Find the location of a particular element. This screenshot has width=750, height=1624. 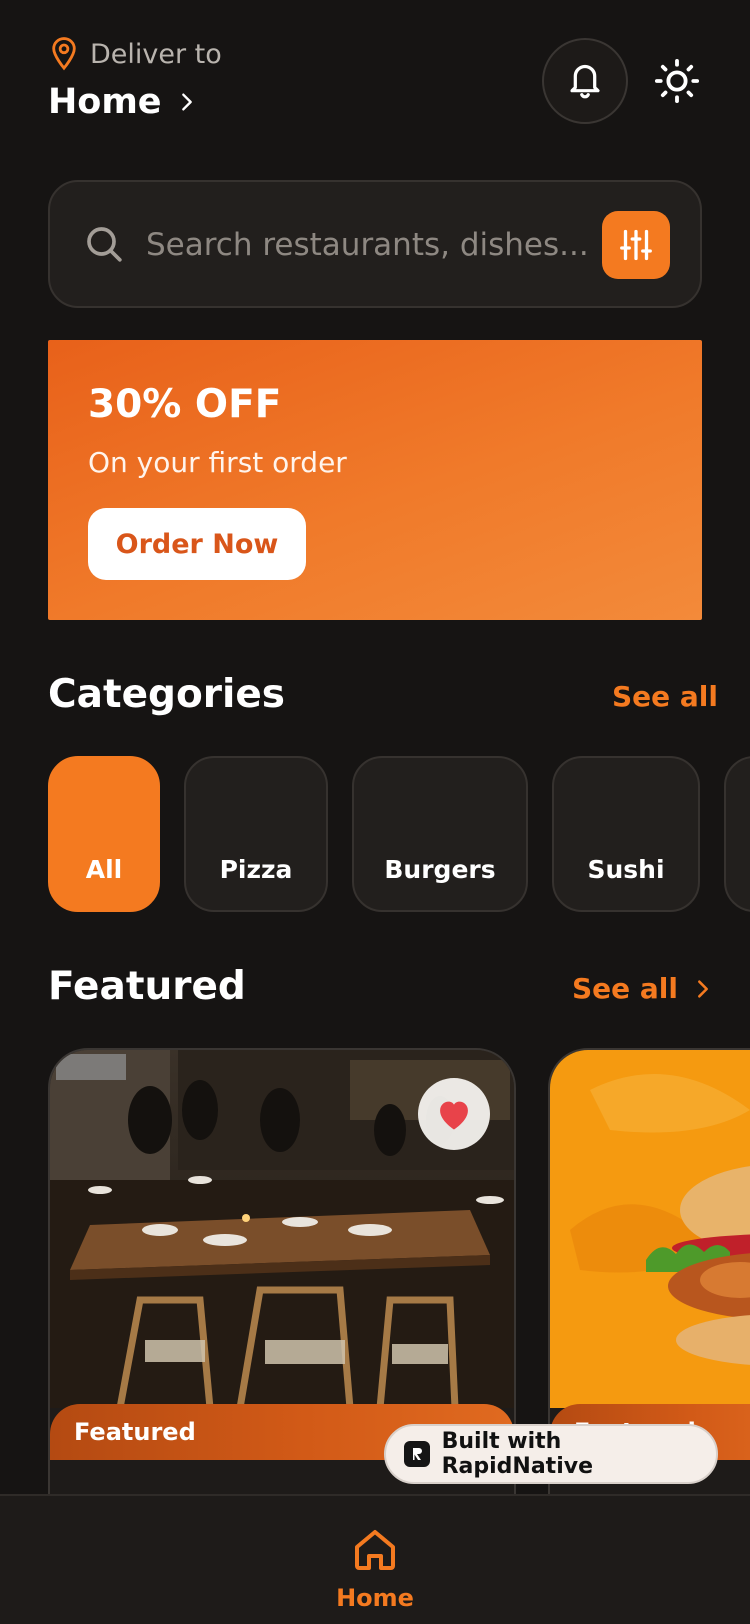

built-with-badge: Built with RapidNative is located at coordinates (551, 1454).